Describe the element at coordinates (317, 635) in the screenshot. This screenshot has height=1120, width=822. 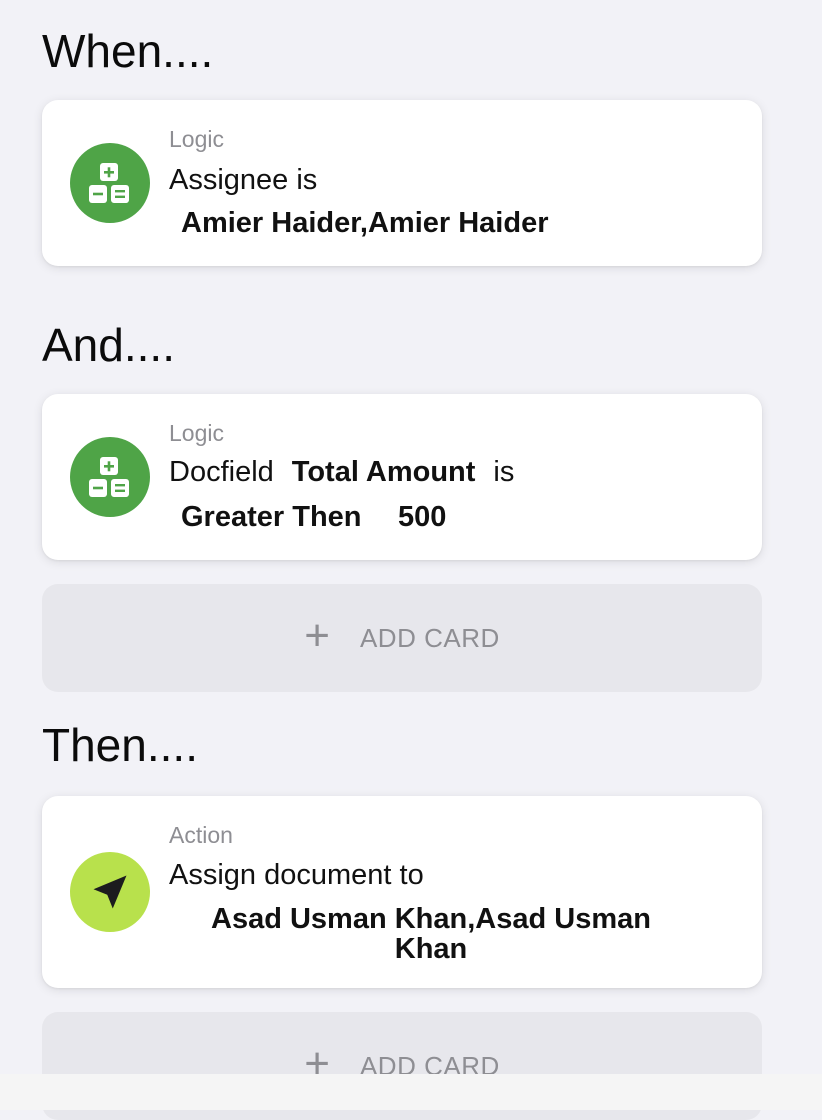
I see `plus-icon: +` at that location.